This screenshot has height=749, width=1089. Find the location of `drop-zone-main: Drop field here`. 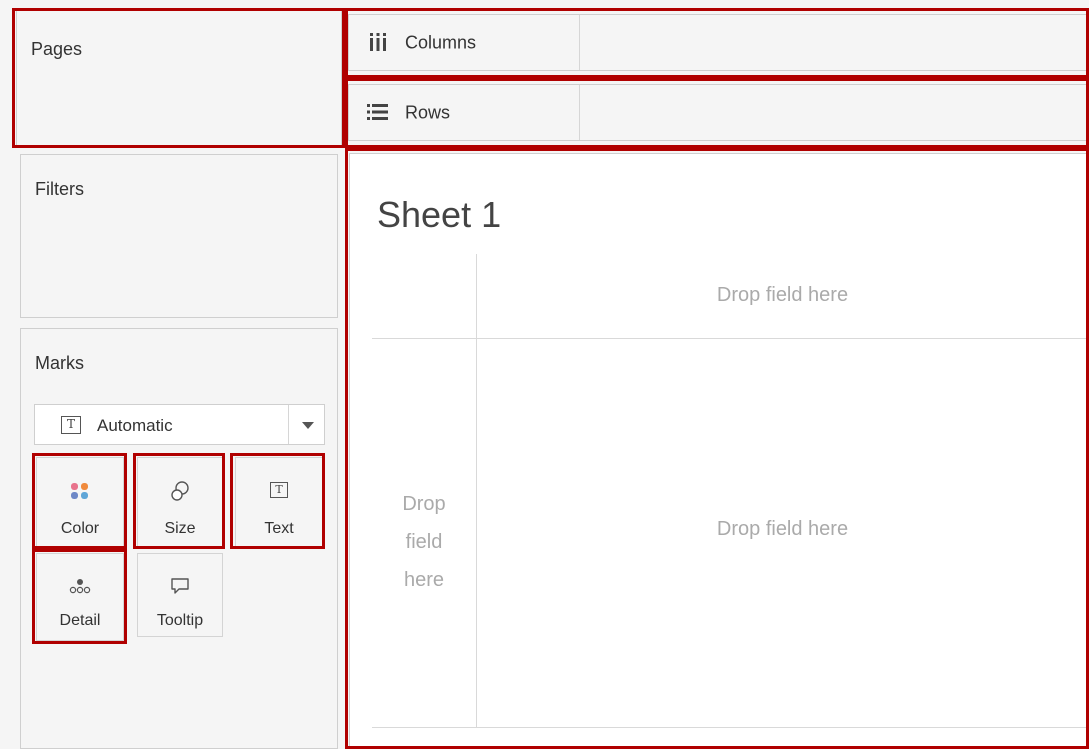

drop-zone-main: Drop field here is located at coordinates (782, 529).